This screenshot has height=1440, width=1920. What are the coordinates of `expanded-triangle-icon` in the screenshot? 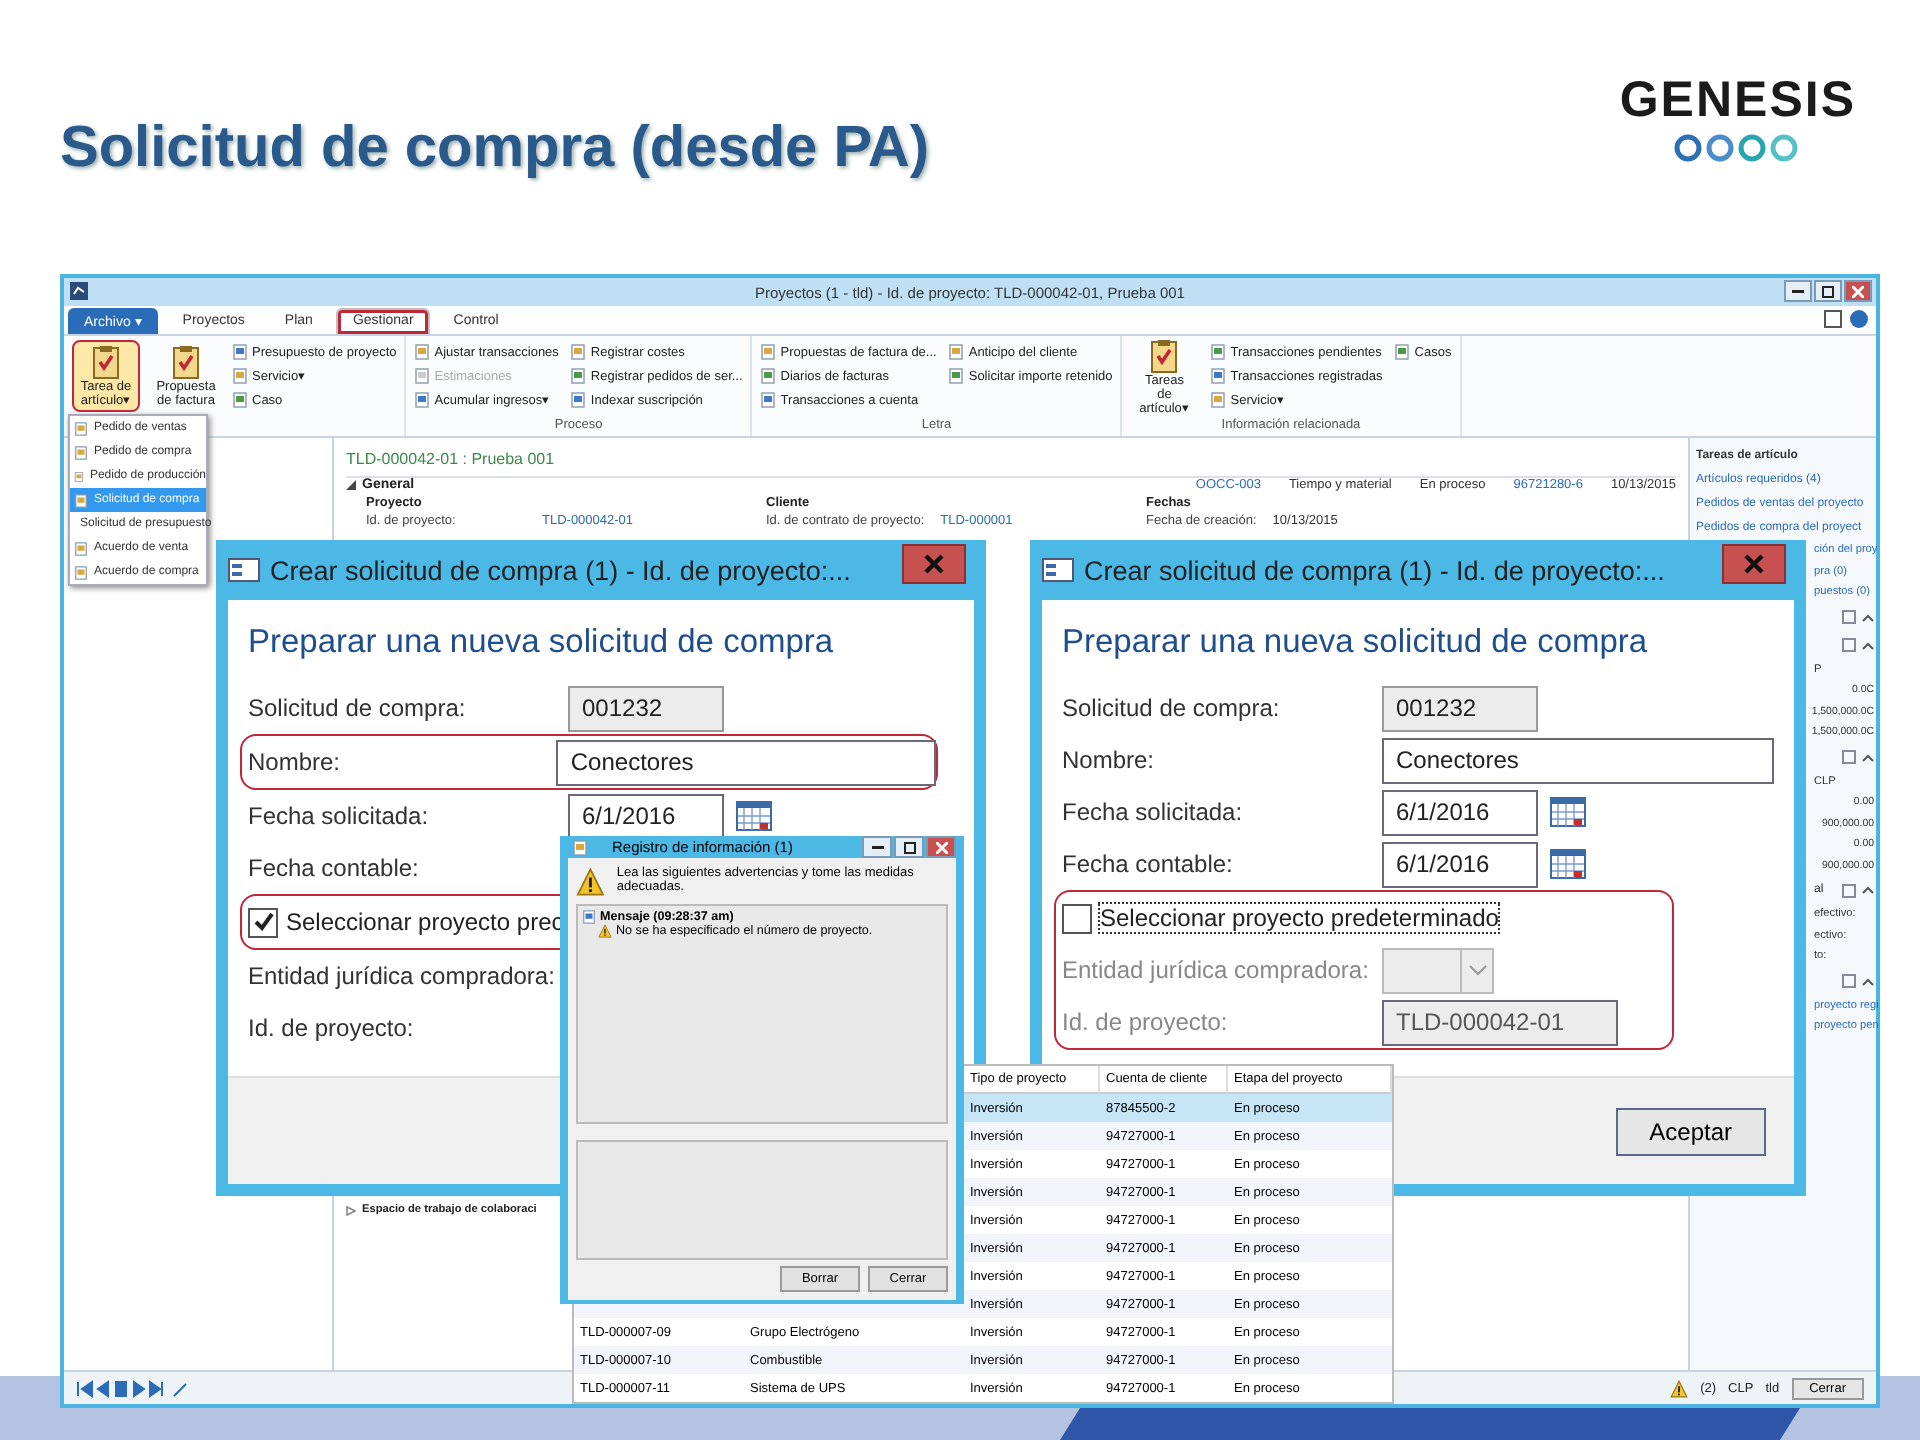 It's located at (351, 485).